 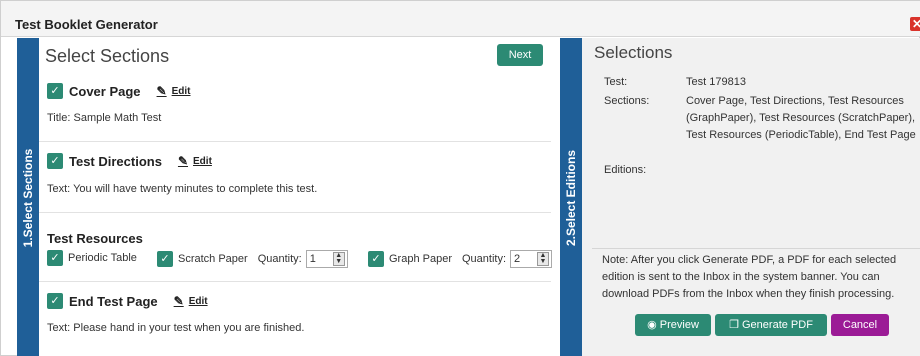 I want to click on test-resources-title: Test Resources, so click(x=95, y=238).